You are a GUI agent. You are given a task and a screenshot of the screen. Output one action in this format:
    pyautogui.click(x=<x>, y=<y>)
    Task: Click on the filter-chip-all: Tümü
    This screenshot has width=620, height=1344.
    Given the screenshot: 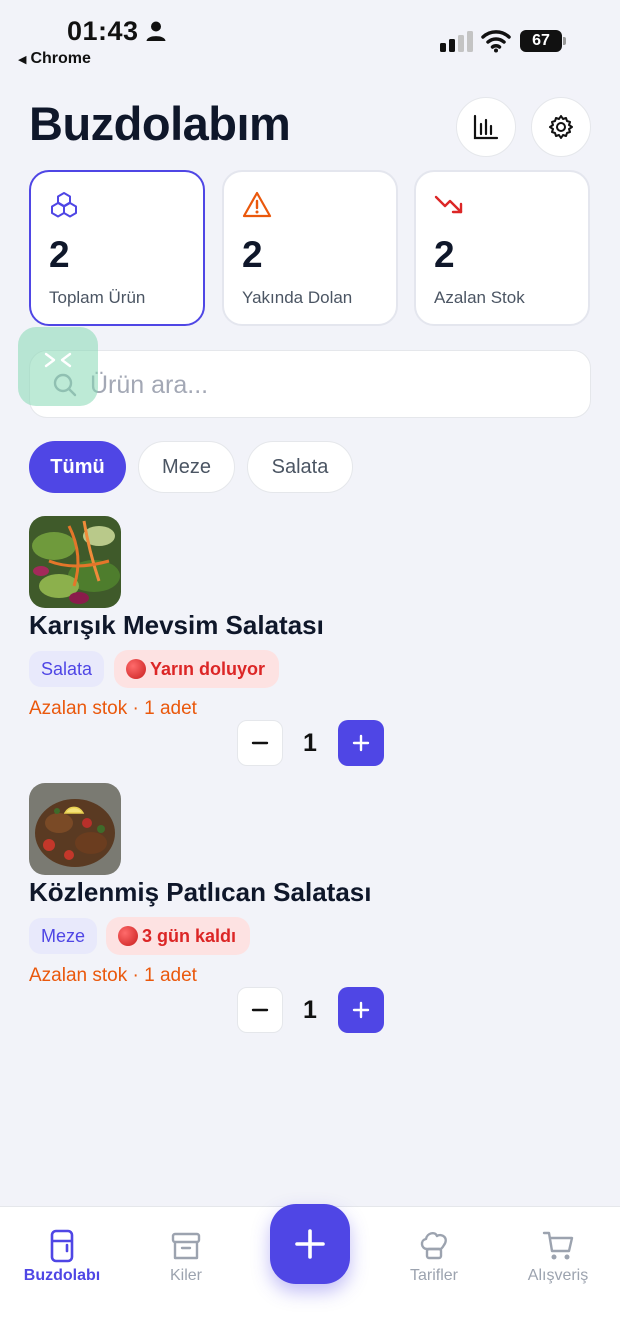 What is the action you would take?
    pyautogui.click(x=77, y=467)
    